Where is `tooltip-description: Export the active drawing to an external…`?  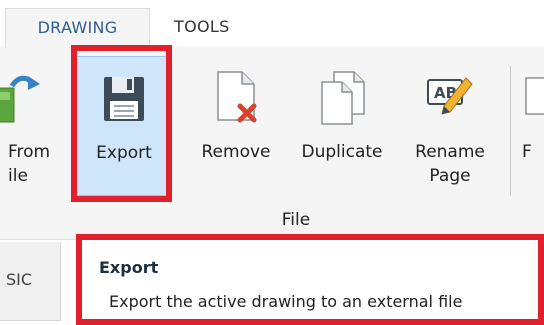 tooltip-description: Export the active drawing to an external… is located at coordinates (286, 301).